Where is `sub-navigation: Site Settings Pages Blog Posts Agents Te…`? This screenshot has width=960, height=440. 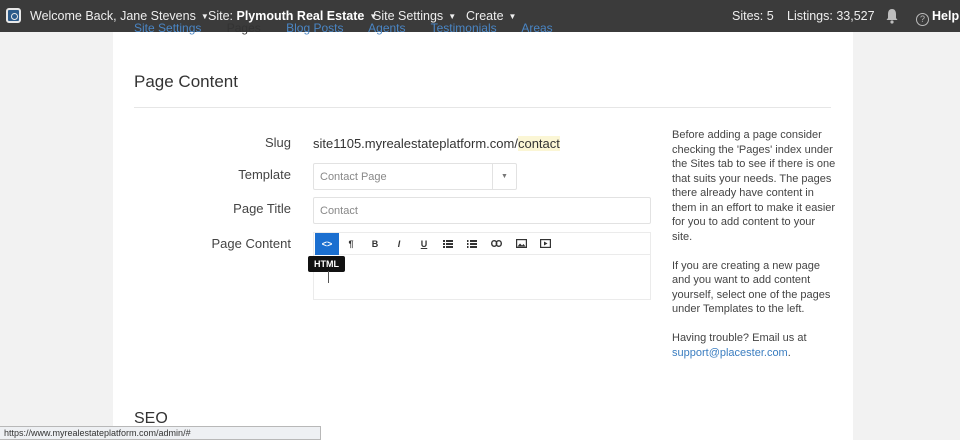
sub-navigation: Site Settings Pages Blog Posts Agents Te… is located at coordinates (354, 28).